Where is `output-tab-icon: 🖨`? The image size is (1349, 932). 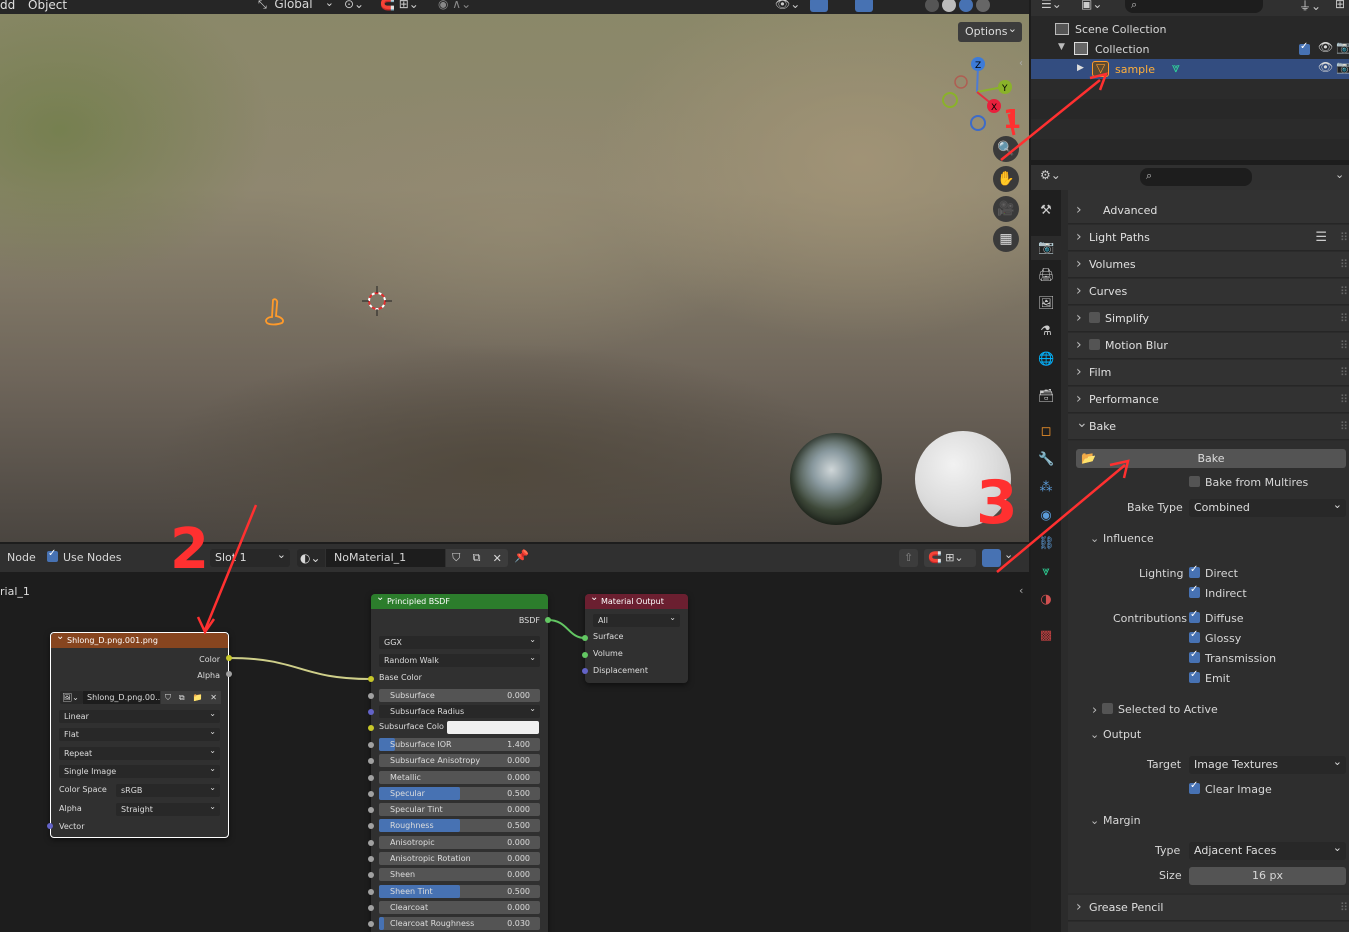
output-tab-icon: 🖨 is located at coordinates (1046, 276).